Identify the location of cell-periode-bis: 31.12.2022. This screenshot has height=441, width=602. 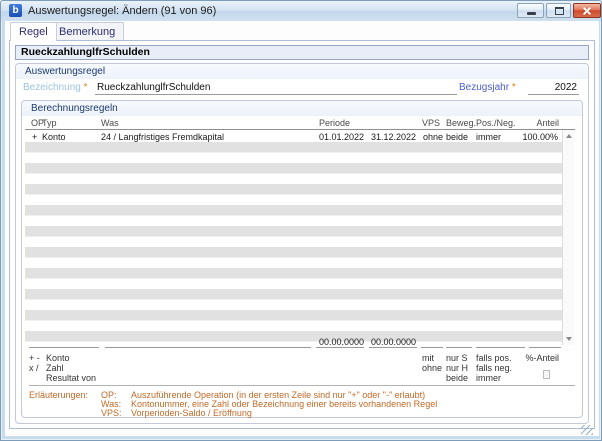
(394, 137).